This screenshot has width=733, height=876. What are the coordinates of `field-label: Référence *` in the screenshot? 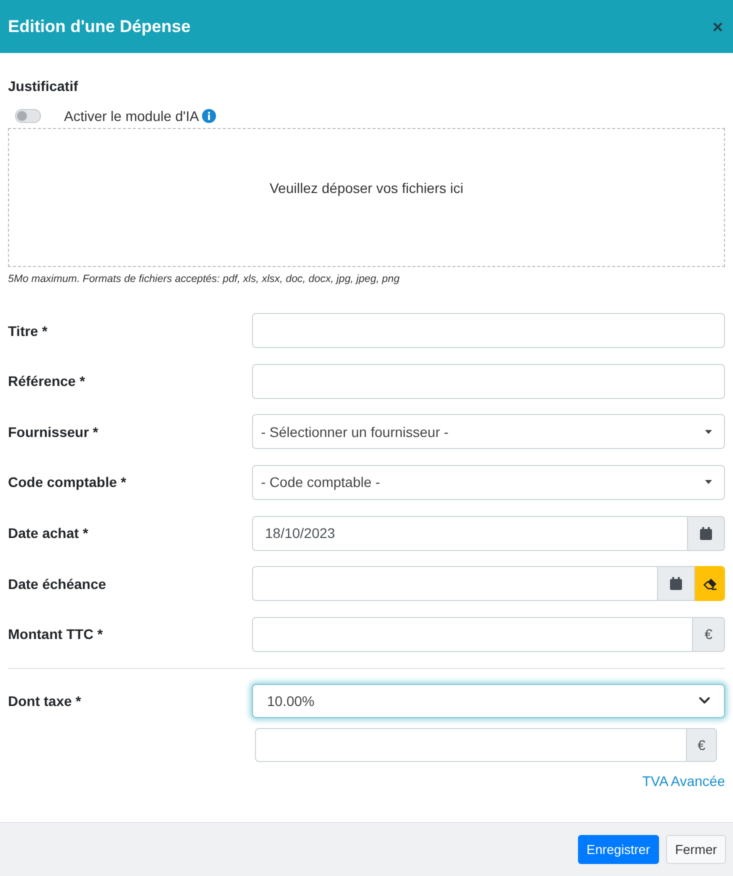 It's located at (47, 381).